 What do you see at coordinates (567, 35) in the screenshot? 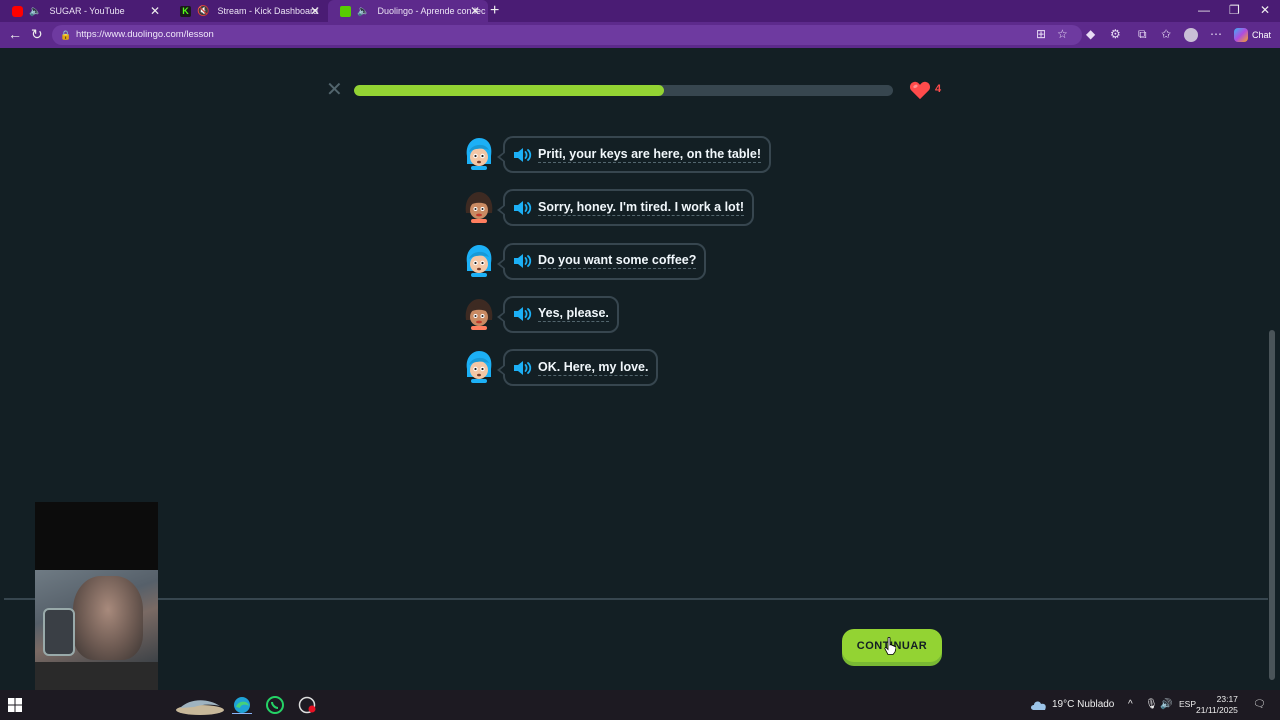
I see `url-field: 🔒 https://www.duolingo.com/lesson` at bounding box center [567, 35].